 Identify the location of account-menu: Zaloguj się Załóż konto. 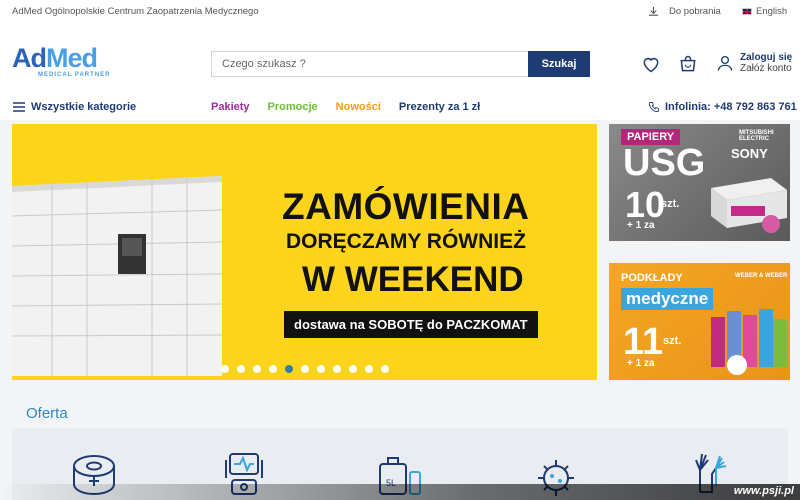
(754, 63).